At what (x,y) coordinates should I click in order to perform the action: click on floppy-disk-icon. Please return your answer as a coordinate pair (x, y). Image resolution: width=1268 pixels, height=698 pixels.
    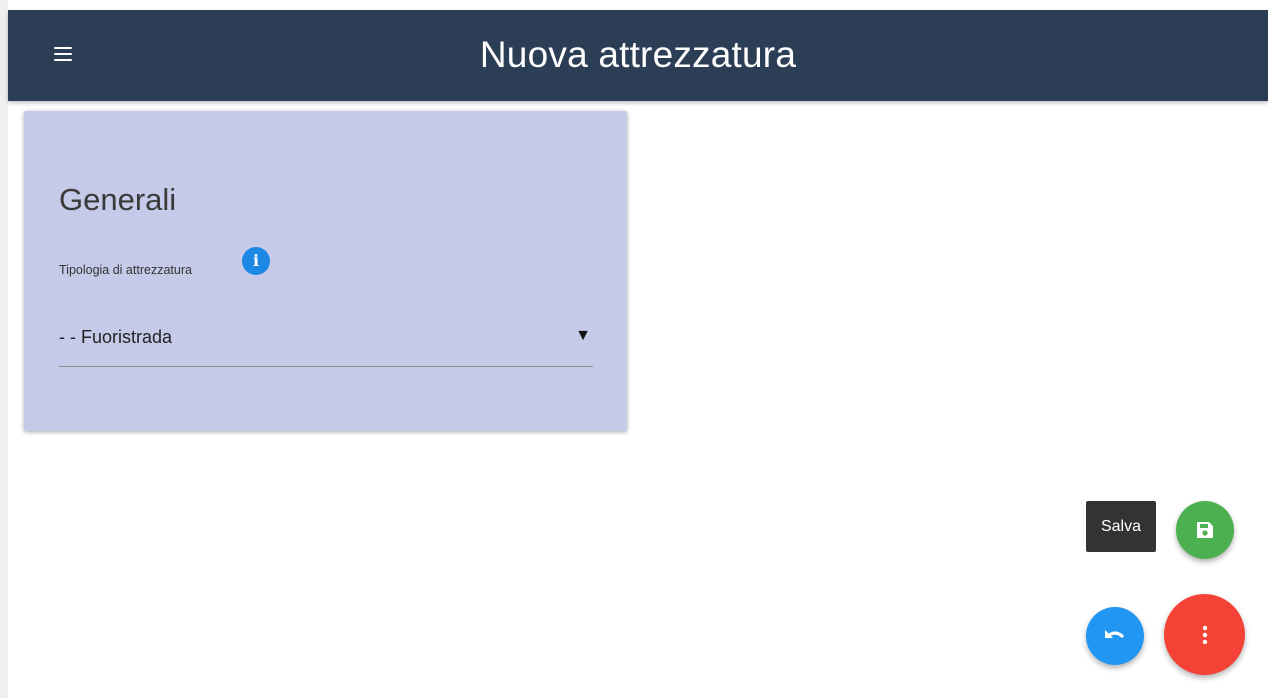
    Looking at the image, I should click on (1205, 530).